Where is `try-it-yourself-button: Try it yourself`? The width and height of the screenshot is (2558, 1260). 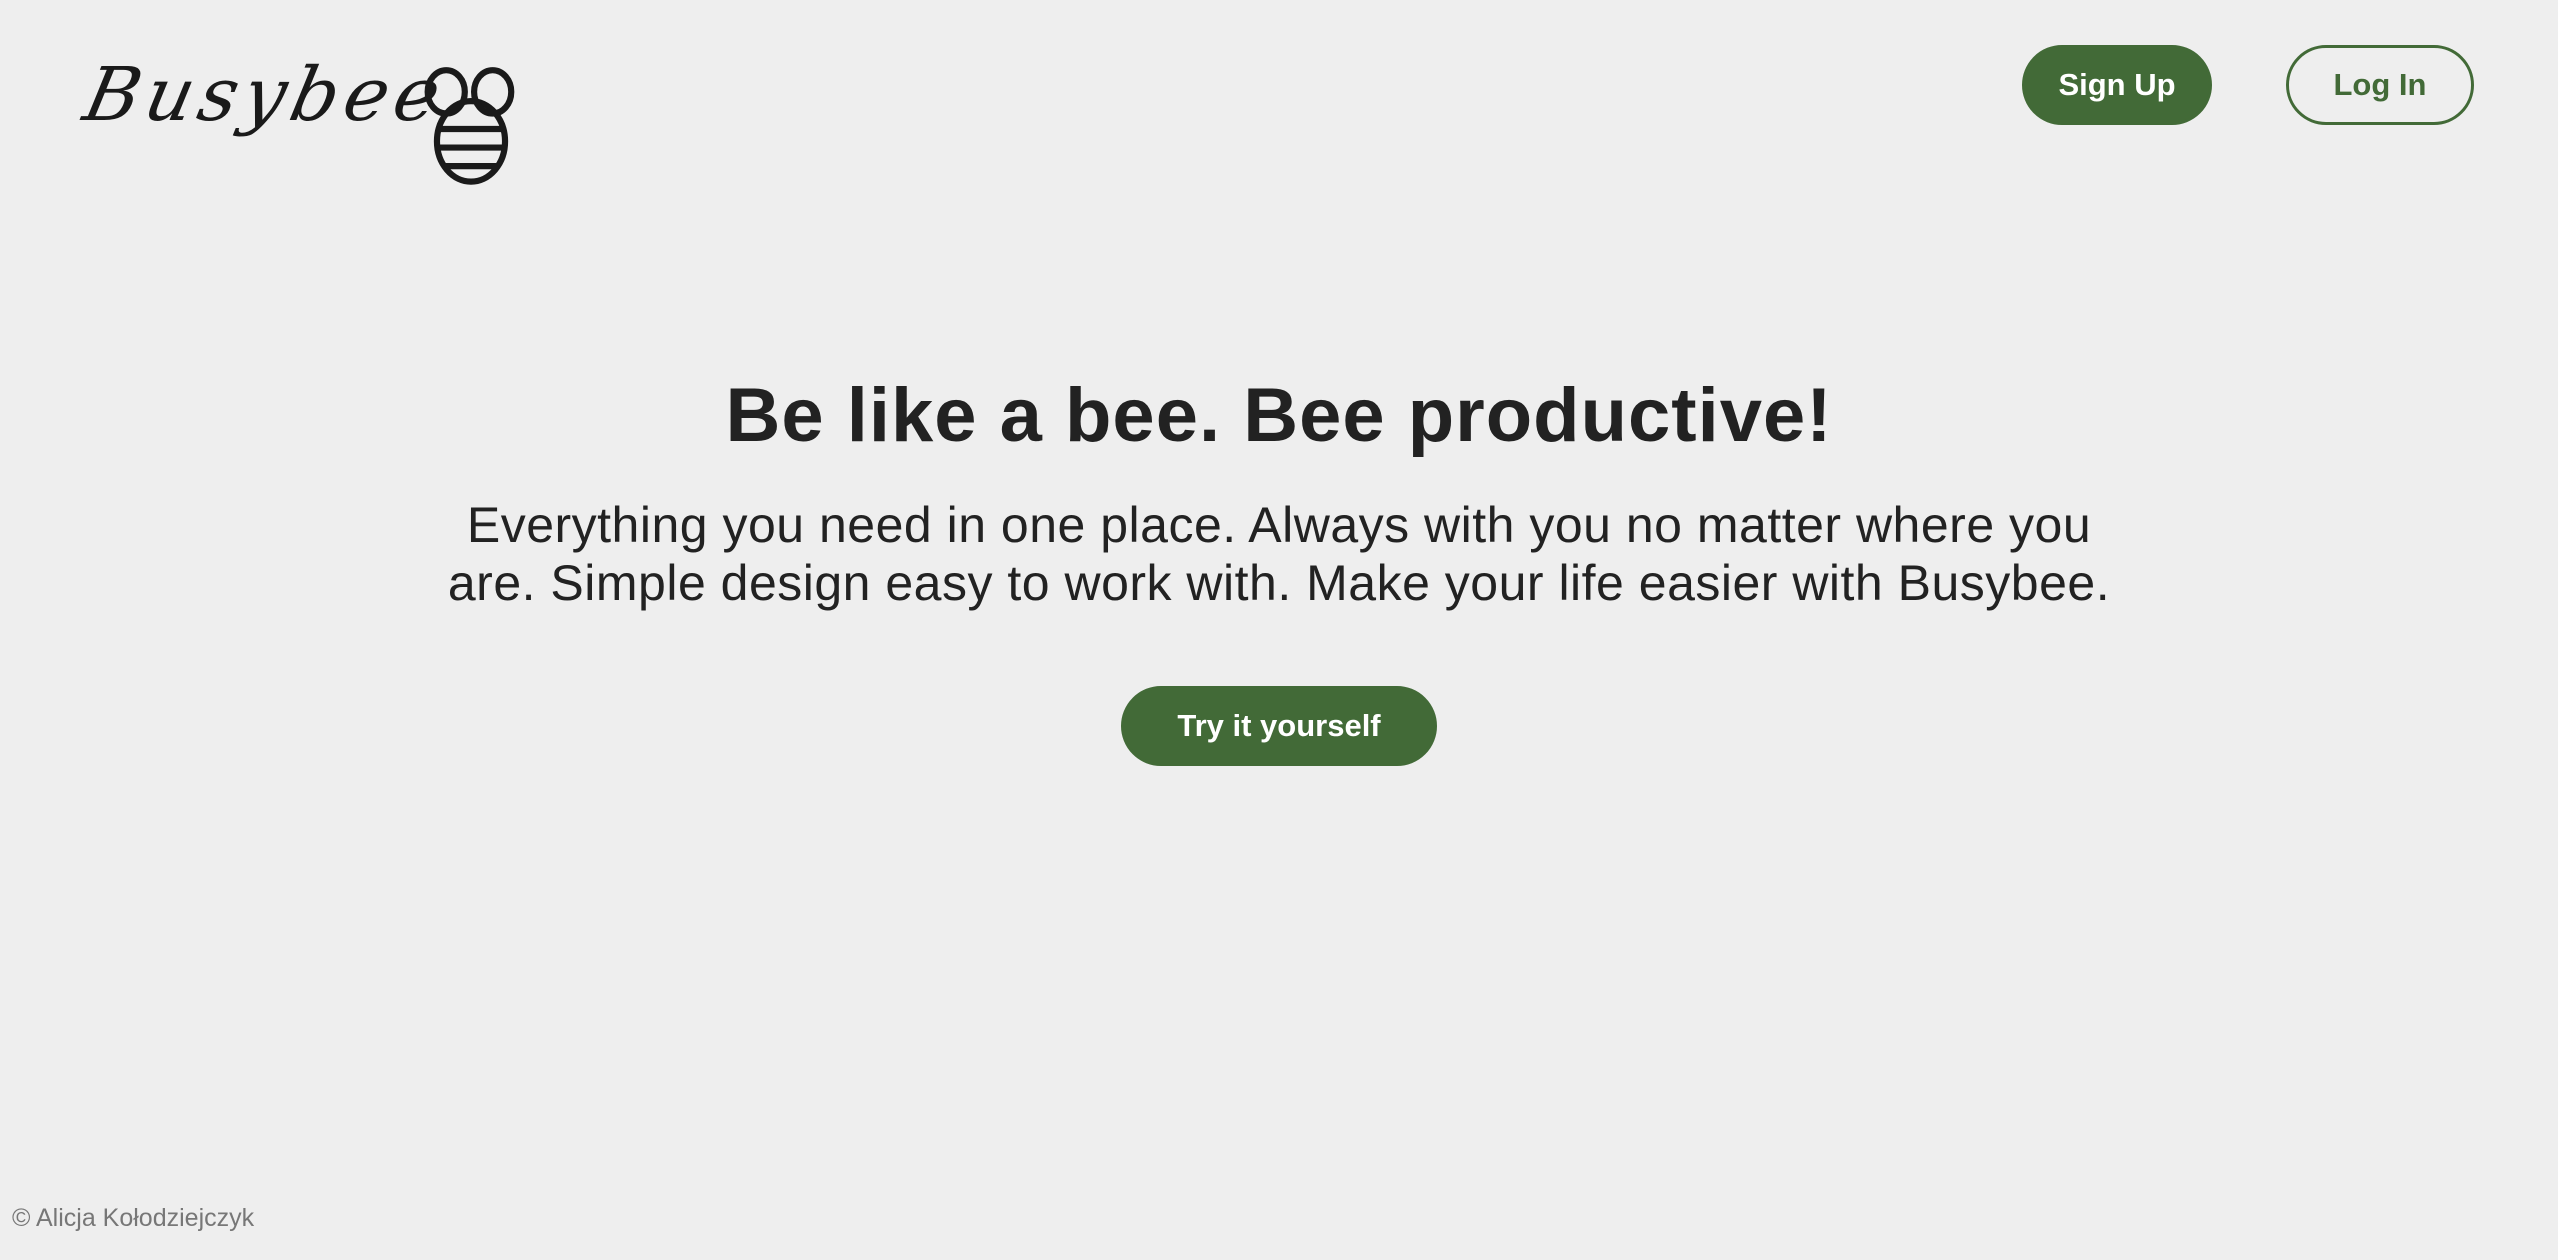 try-it-yourself-button: Try it yourself is located at coordinates (1279, 726).